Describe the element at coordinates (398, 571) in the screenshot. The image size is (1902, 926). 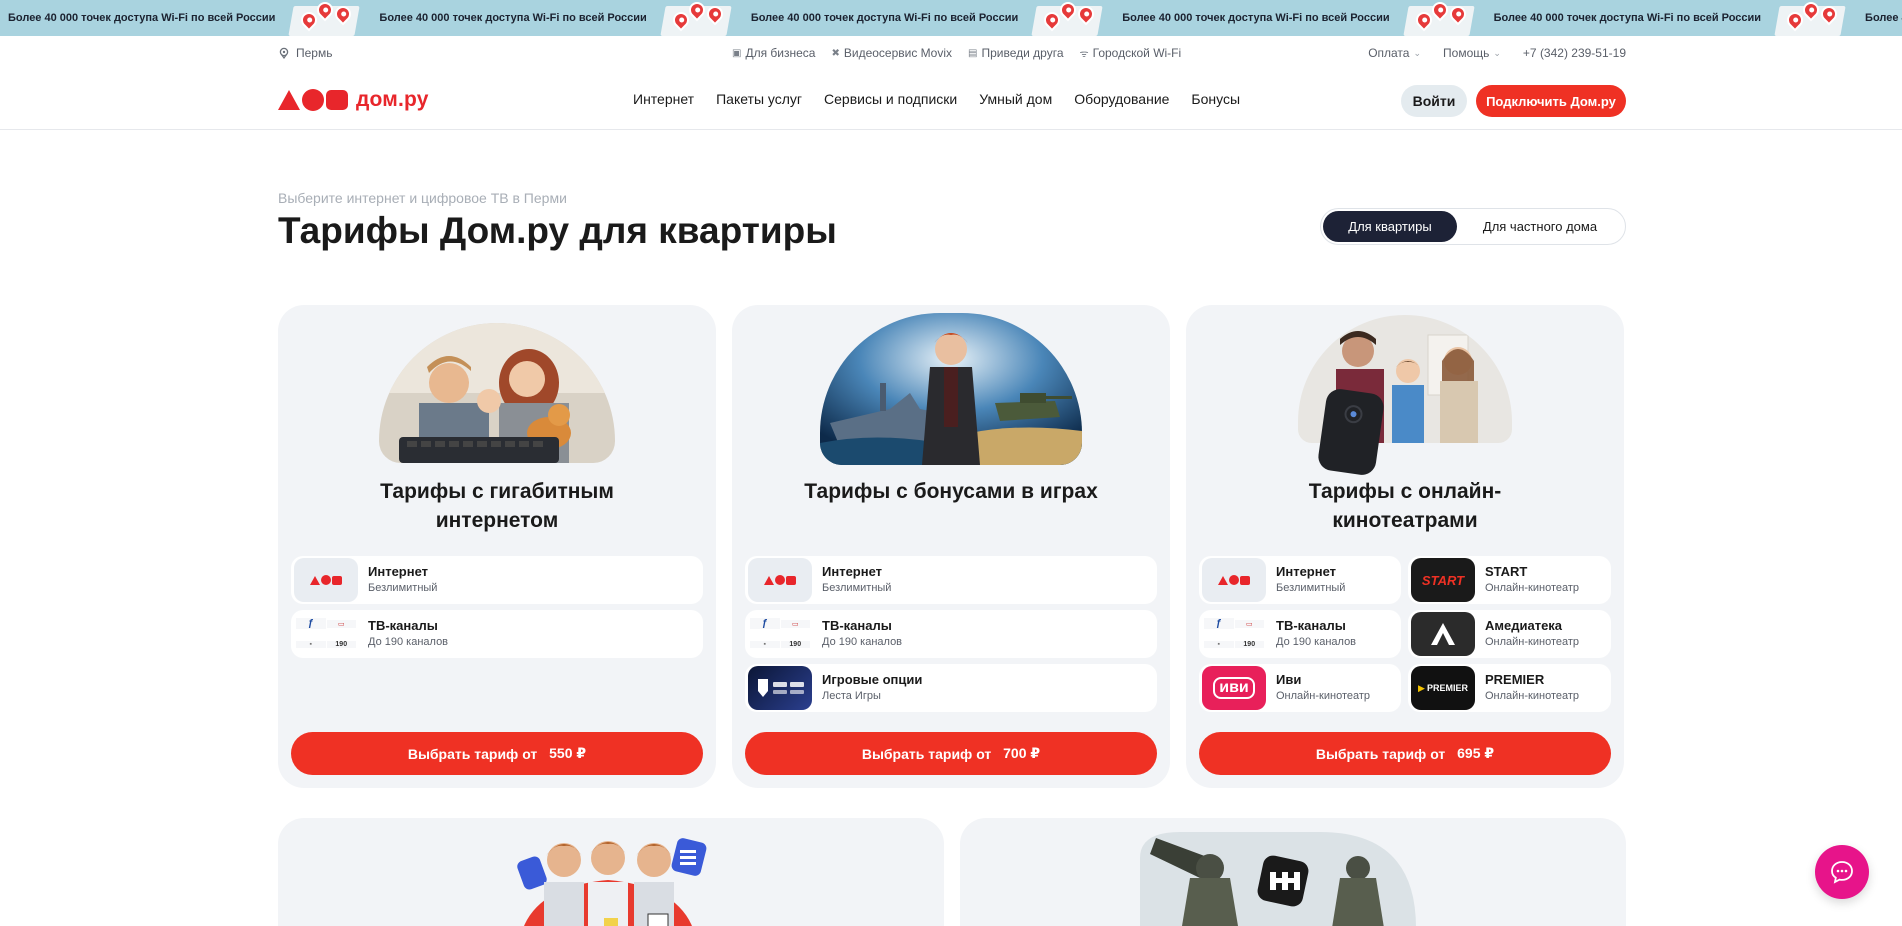
I see `option-name: Интернет` at that location.